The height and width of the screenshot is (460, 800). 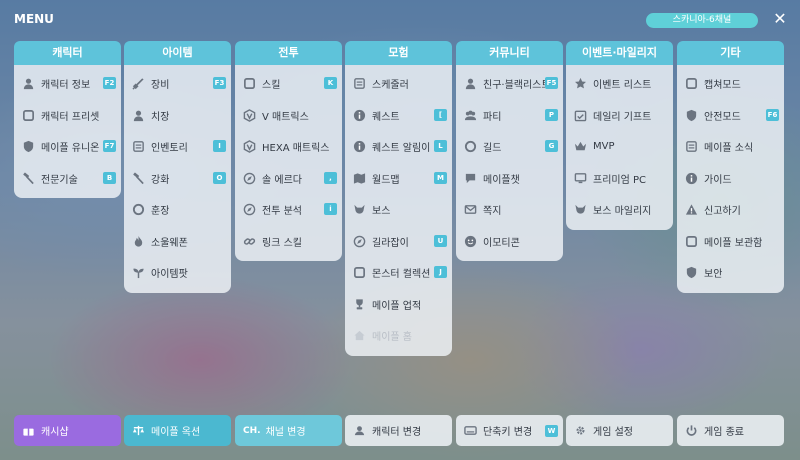 What do you see at coordinates (619, 147) in the screenshot?
I see `menu-item: MVP` at bounding box center [619, 147].